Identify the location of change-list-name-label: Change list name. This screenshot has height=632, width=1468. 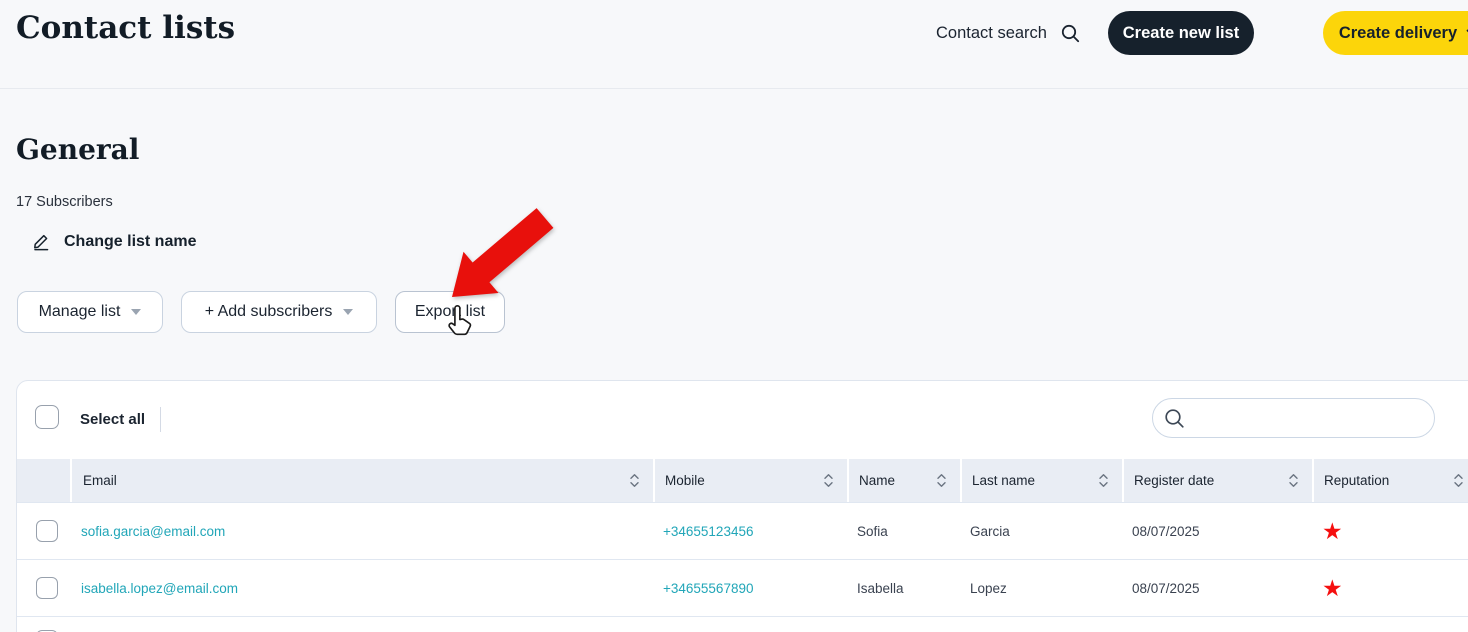
(130, 241).